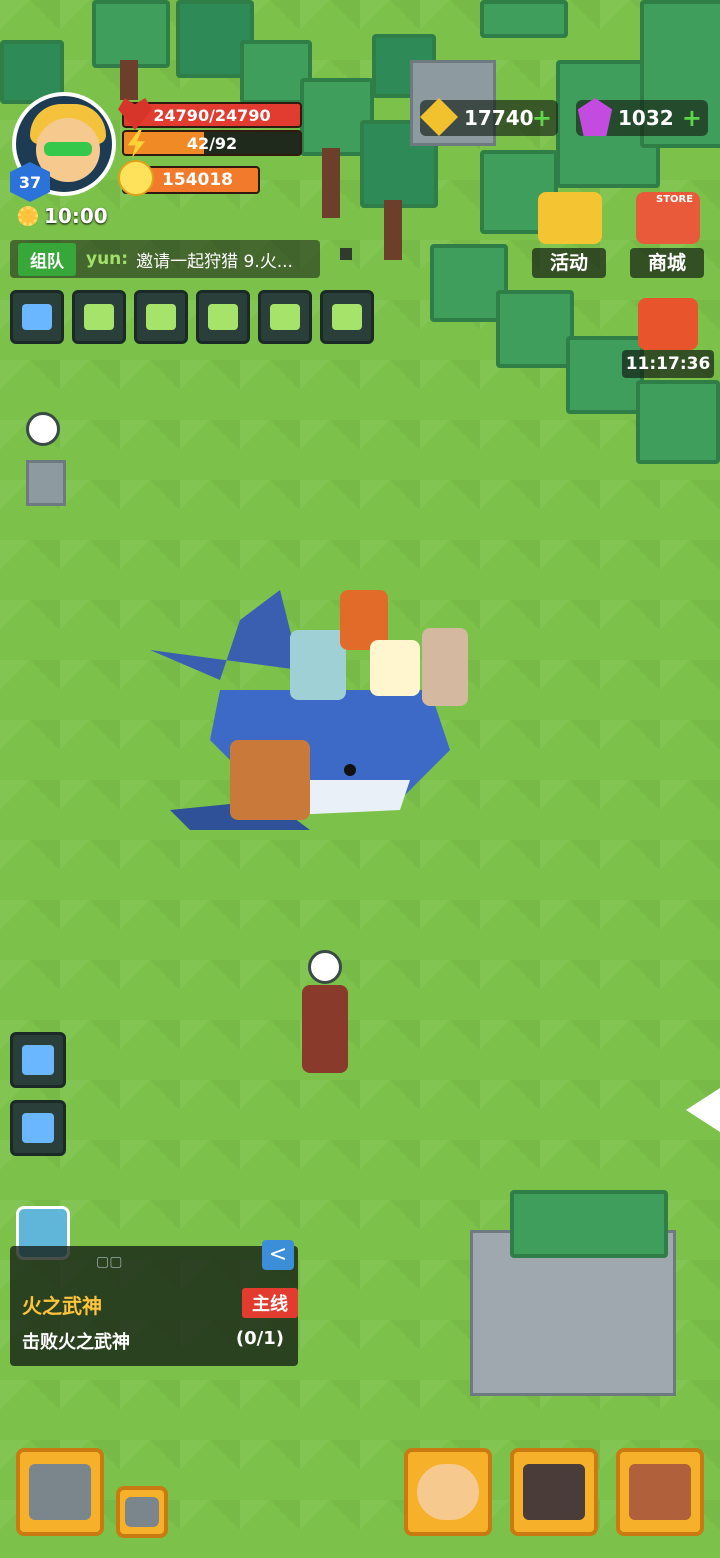 The image size is (720, 1558). Describe the element at coordinates (325, 967) in the screenshot. I see `player-marker-icon` at that location.